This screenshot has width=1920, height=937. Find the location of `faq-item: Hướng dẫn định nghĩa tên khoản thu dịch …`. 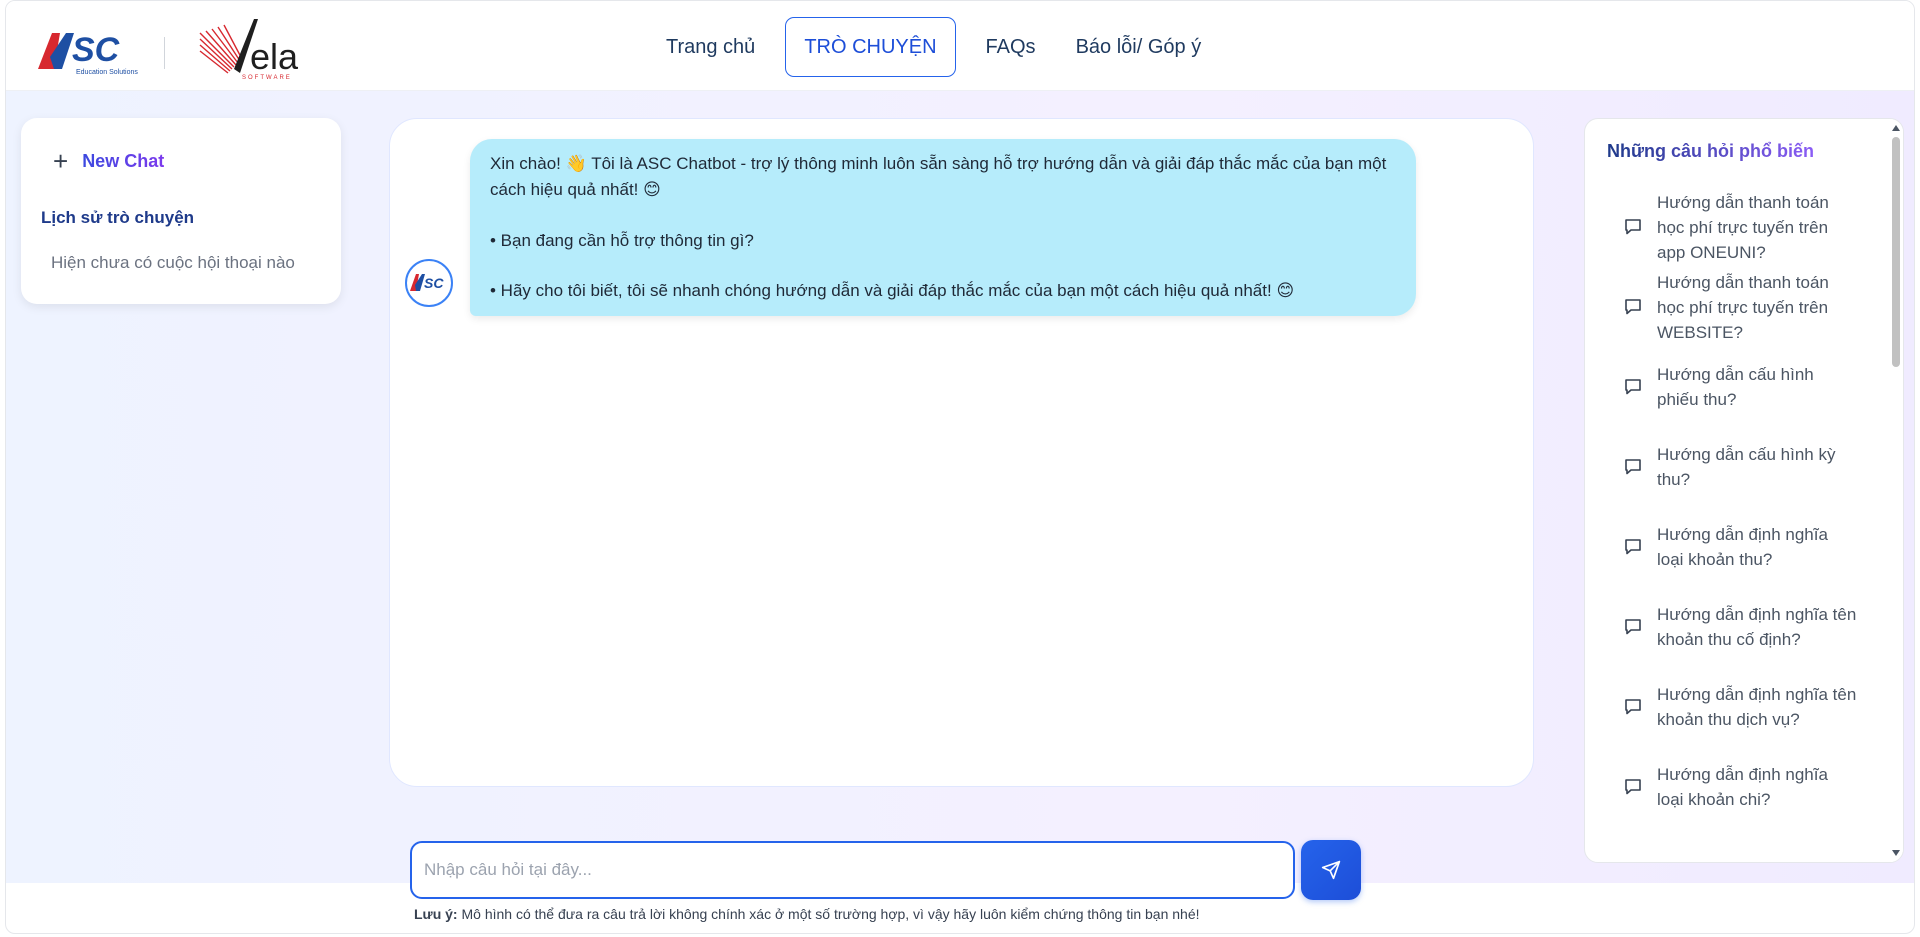

faq-item: Hướng dẫn định nghĩa tên khoản thu dịch … is located at coordinates (1735, 707).